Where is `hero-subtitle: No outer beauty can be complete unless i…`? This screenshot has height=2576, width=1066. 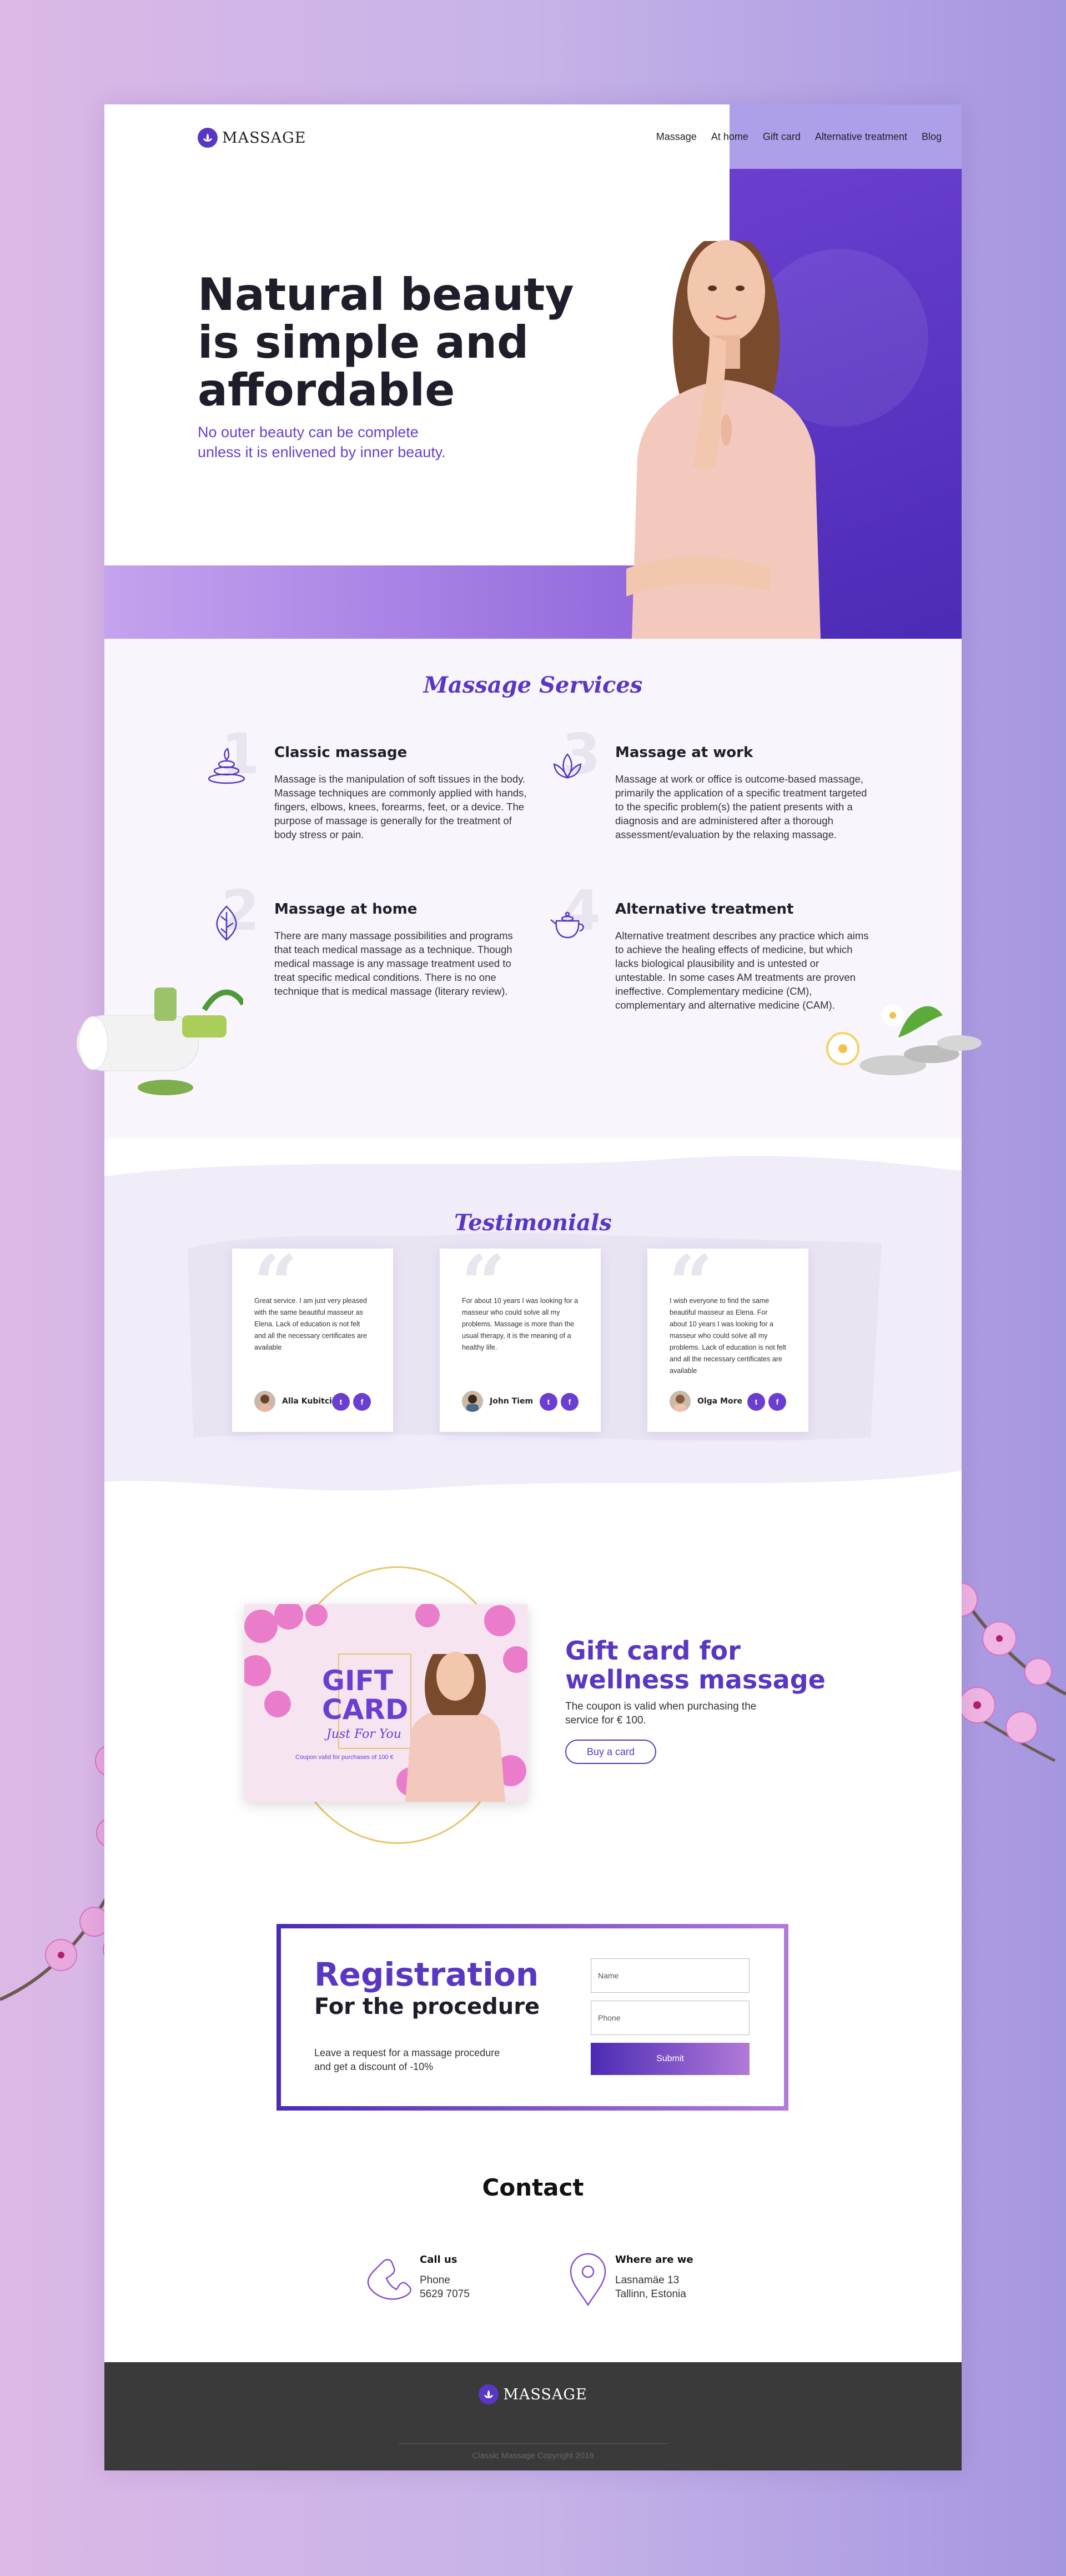 hero-subtitle: No outer beauty can be complete unless i… is located at coordinates (322, 442).